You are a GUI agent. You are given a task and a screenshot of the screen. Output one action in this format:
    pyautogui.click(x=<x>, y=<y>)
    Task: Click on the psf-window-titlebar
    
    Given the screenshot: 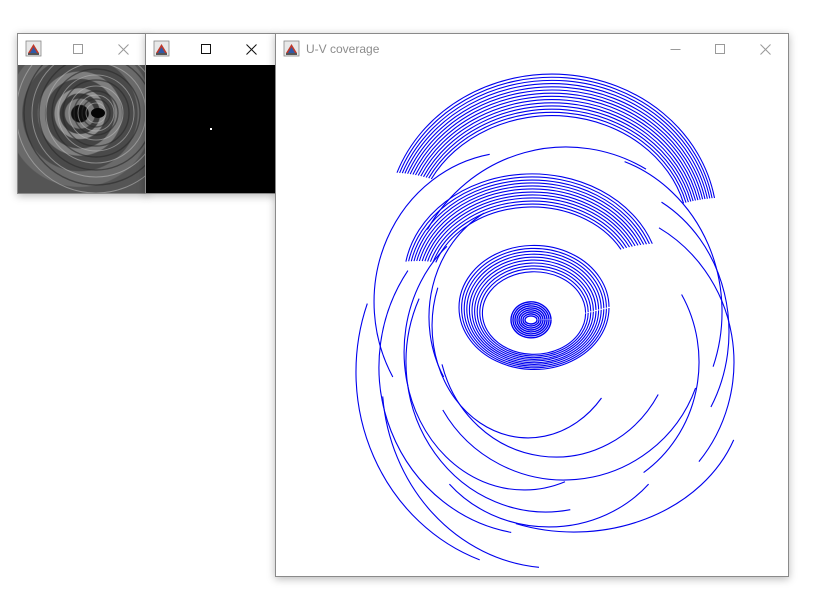 What is the action you would take?
    pyautogui.click(x=210, y=49)
    